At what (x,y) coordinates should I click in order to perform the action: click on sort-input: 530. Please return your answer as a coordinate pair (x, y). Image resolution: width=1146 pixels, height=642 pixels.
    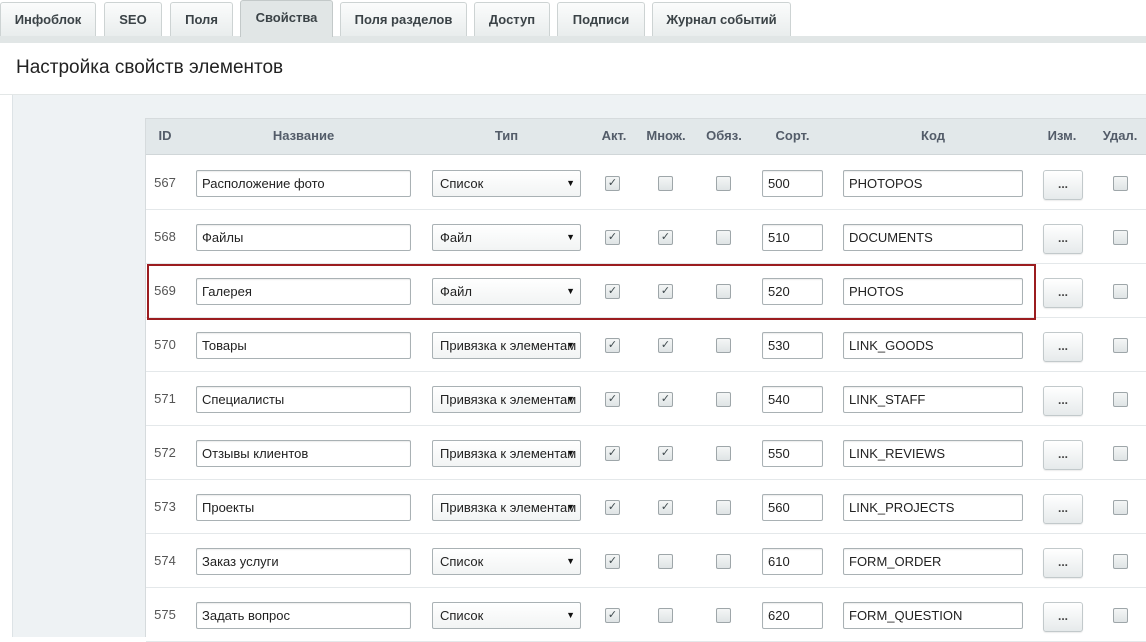
    Looking at the image, I should click on (792, 345).